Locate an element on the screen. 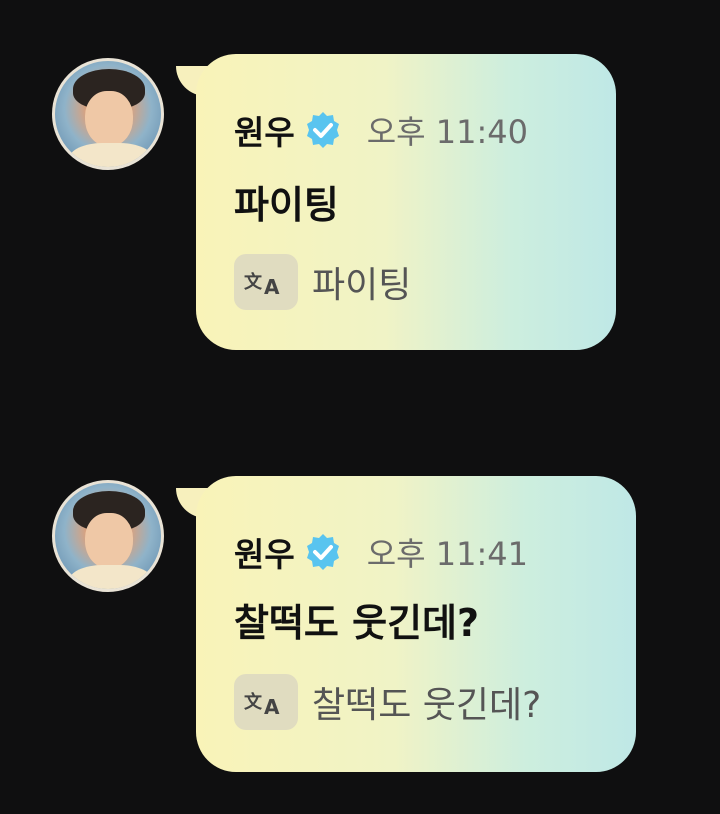  message-text: 찰떡도 웃긴데? is located at coordinates (357, 623).